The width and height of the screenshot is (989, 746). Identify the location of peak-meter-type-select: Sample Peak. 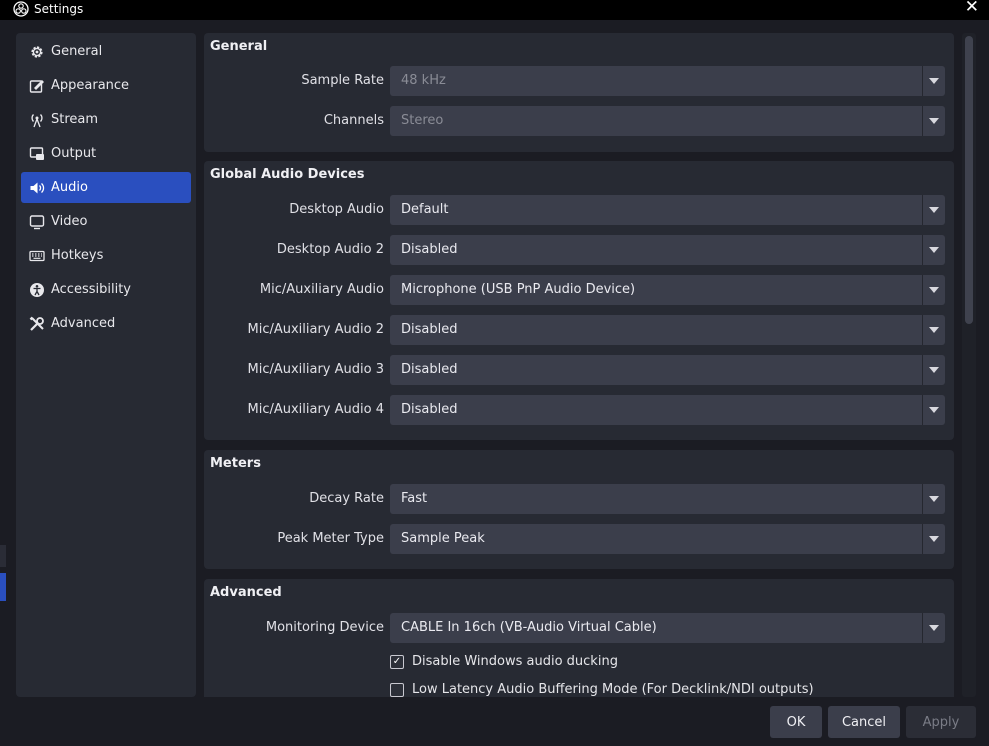
(667, 539).